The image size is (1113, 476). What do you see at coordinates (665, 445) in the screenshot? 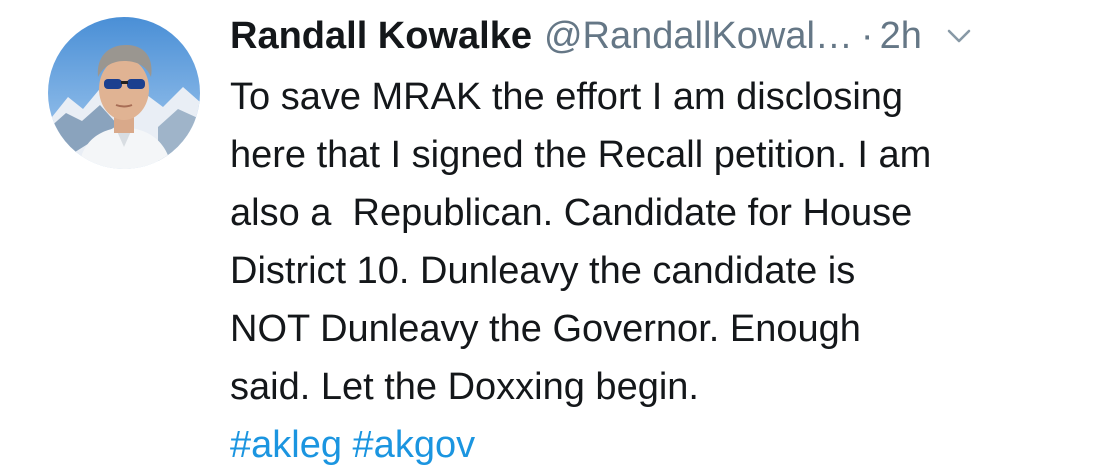
I see `hashtag-line: #akleg #akgov` at bounding box center [665, 445].